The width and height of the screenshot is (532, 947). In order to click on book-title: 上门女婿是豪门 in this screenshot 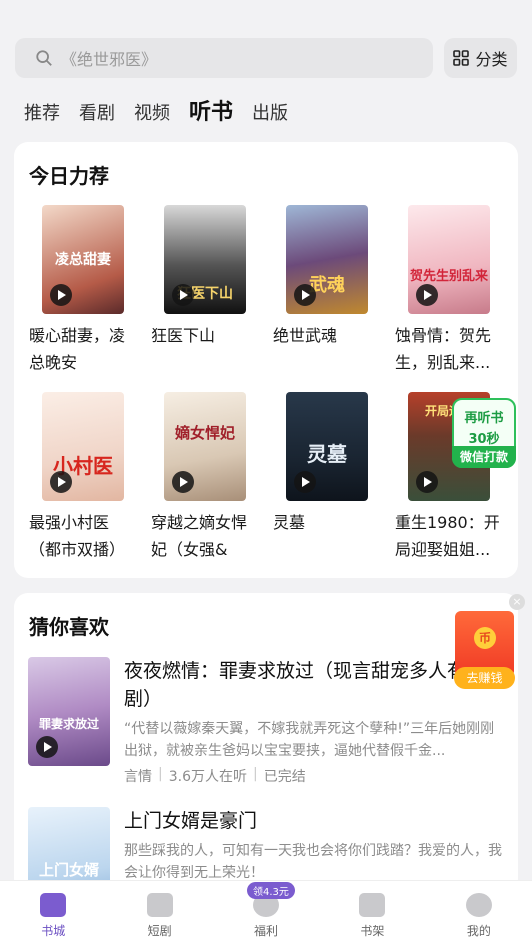, I will do `click(191, 821)`.